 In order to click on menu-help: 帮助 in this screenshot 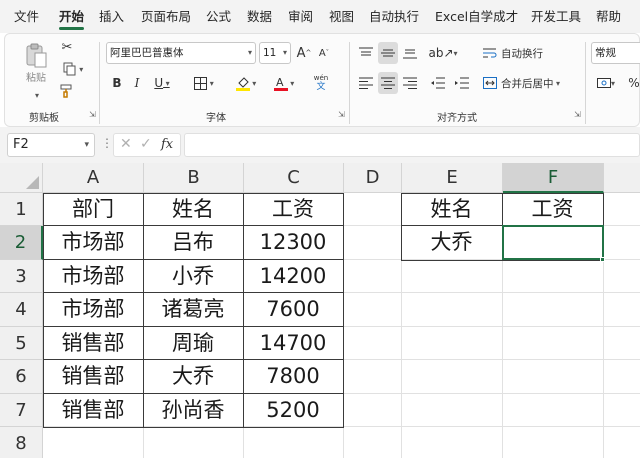, I will do `click(608, 16)`.